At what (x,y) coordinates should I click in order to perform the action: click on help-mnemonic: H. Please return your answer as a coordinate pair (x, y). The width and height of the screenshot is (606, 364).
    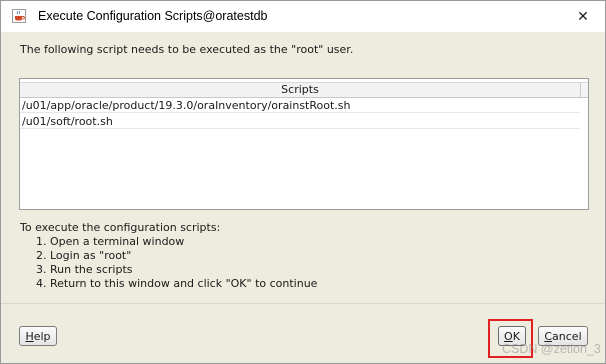
    Looking at the image, I should click on (29, 336).